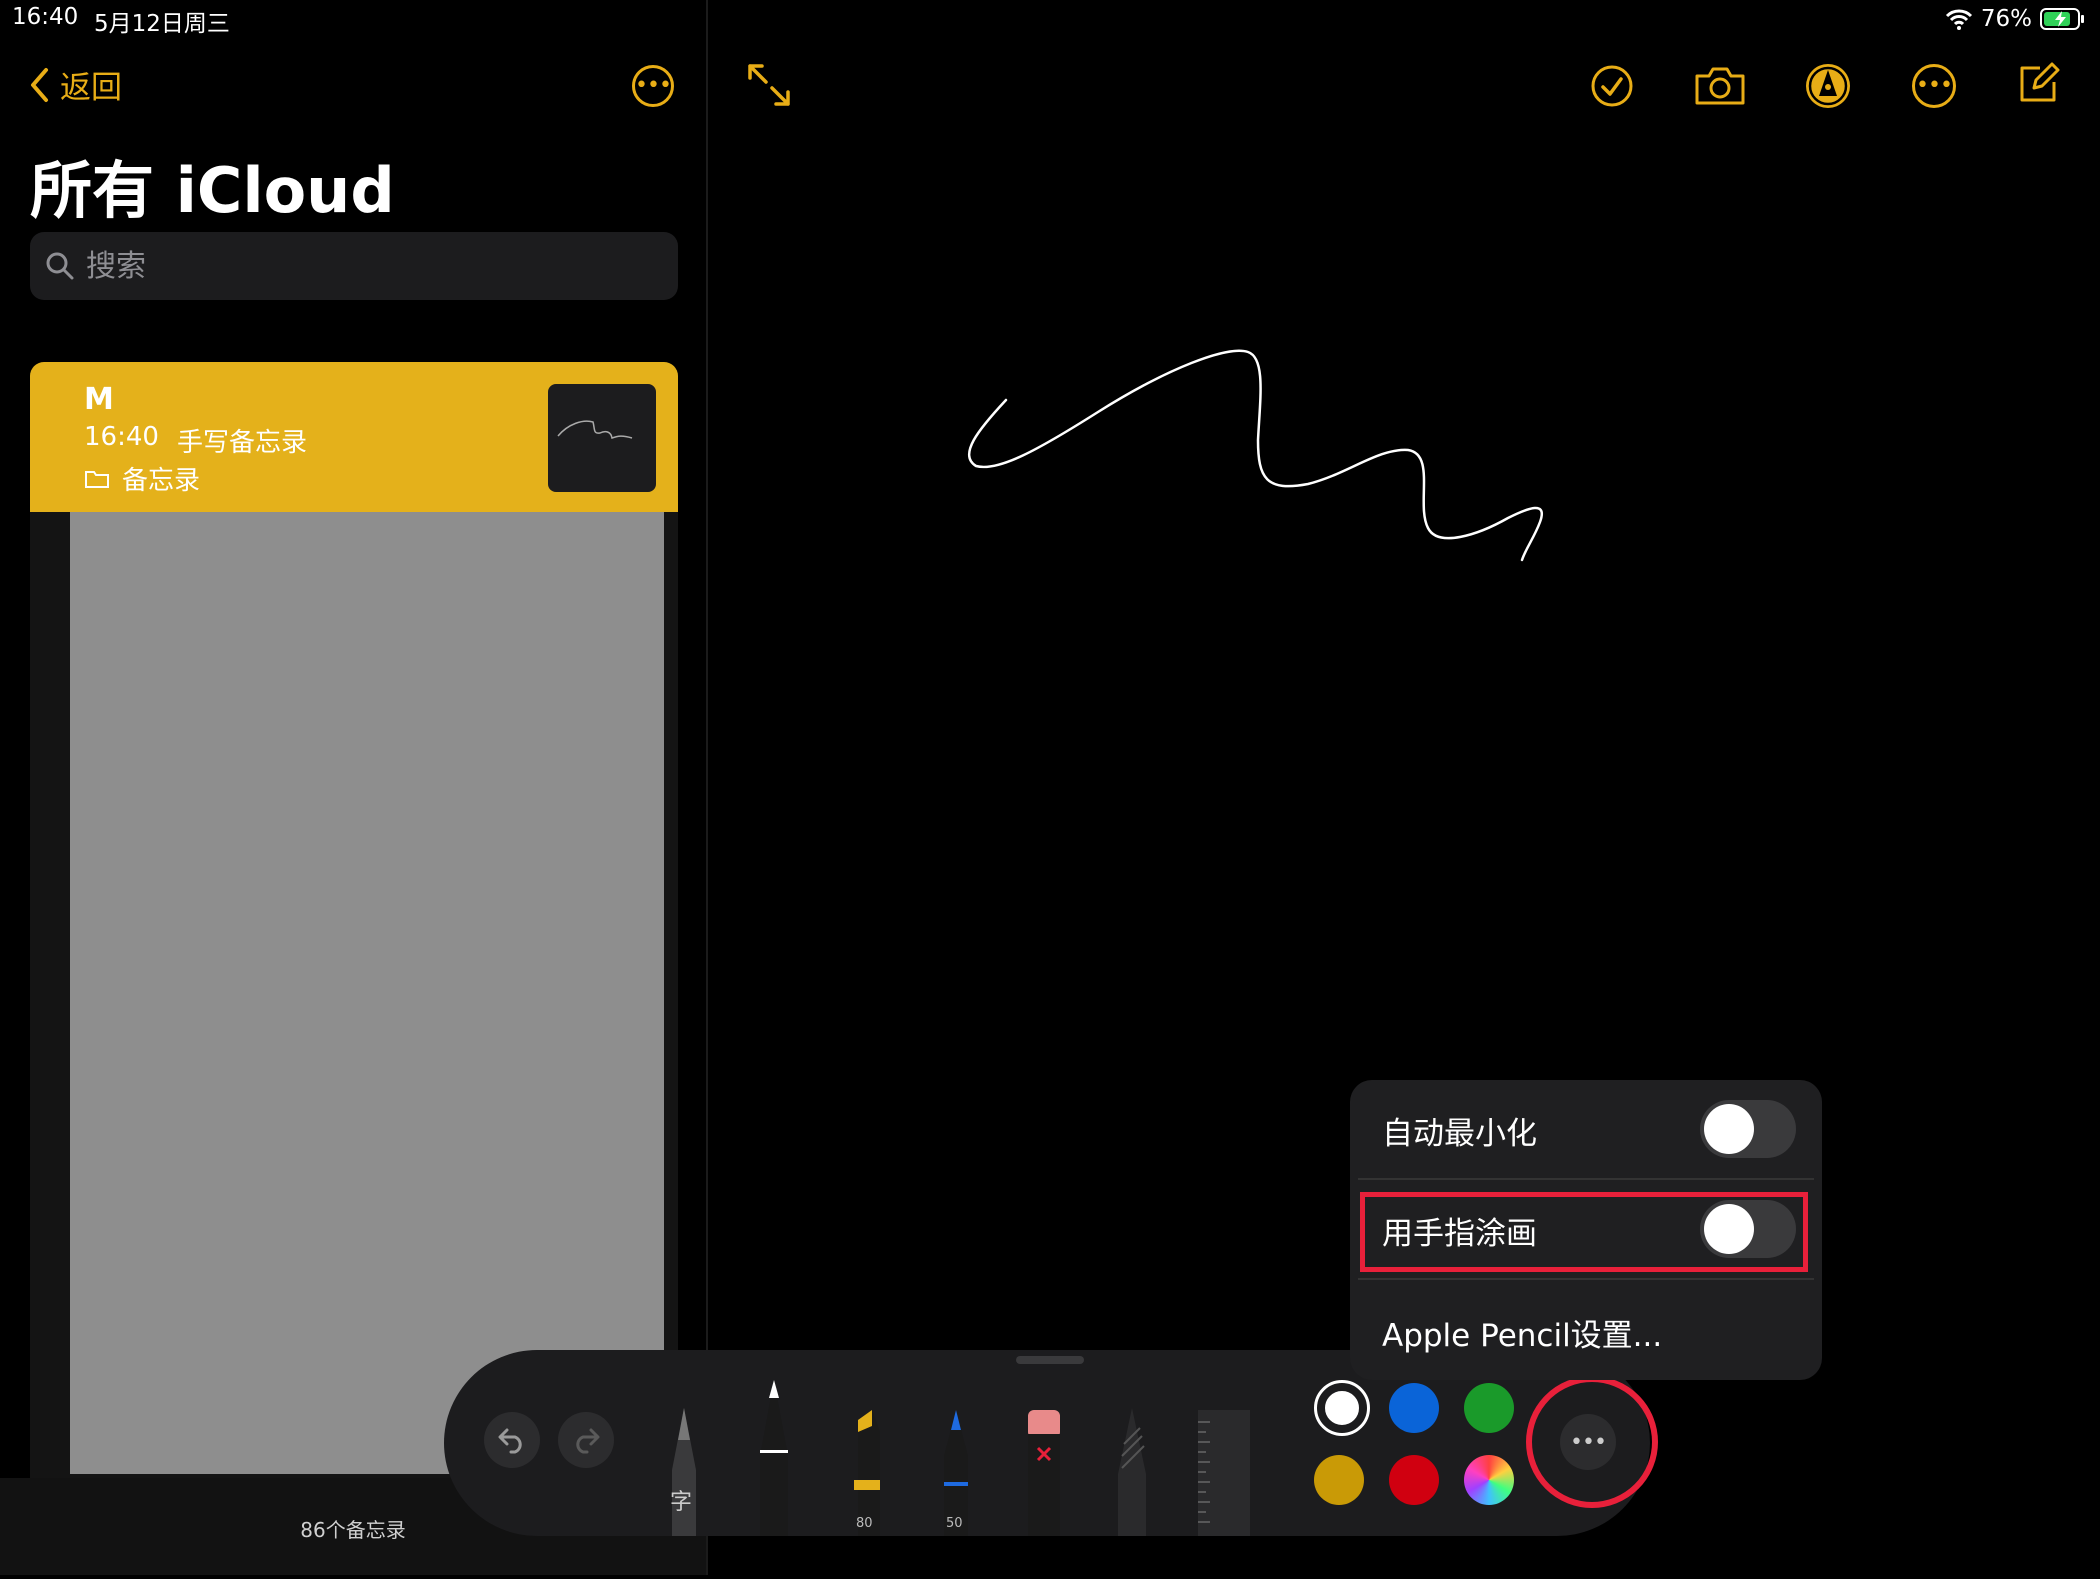  I want to click on compose-button, so click(2038, 84).